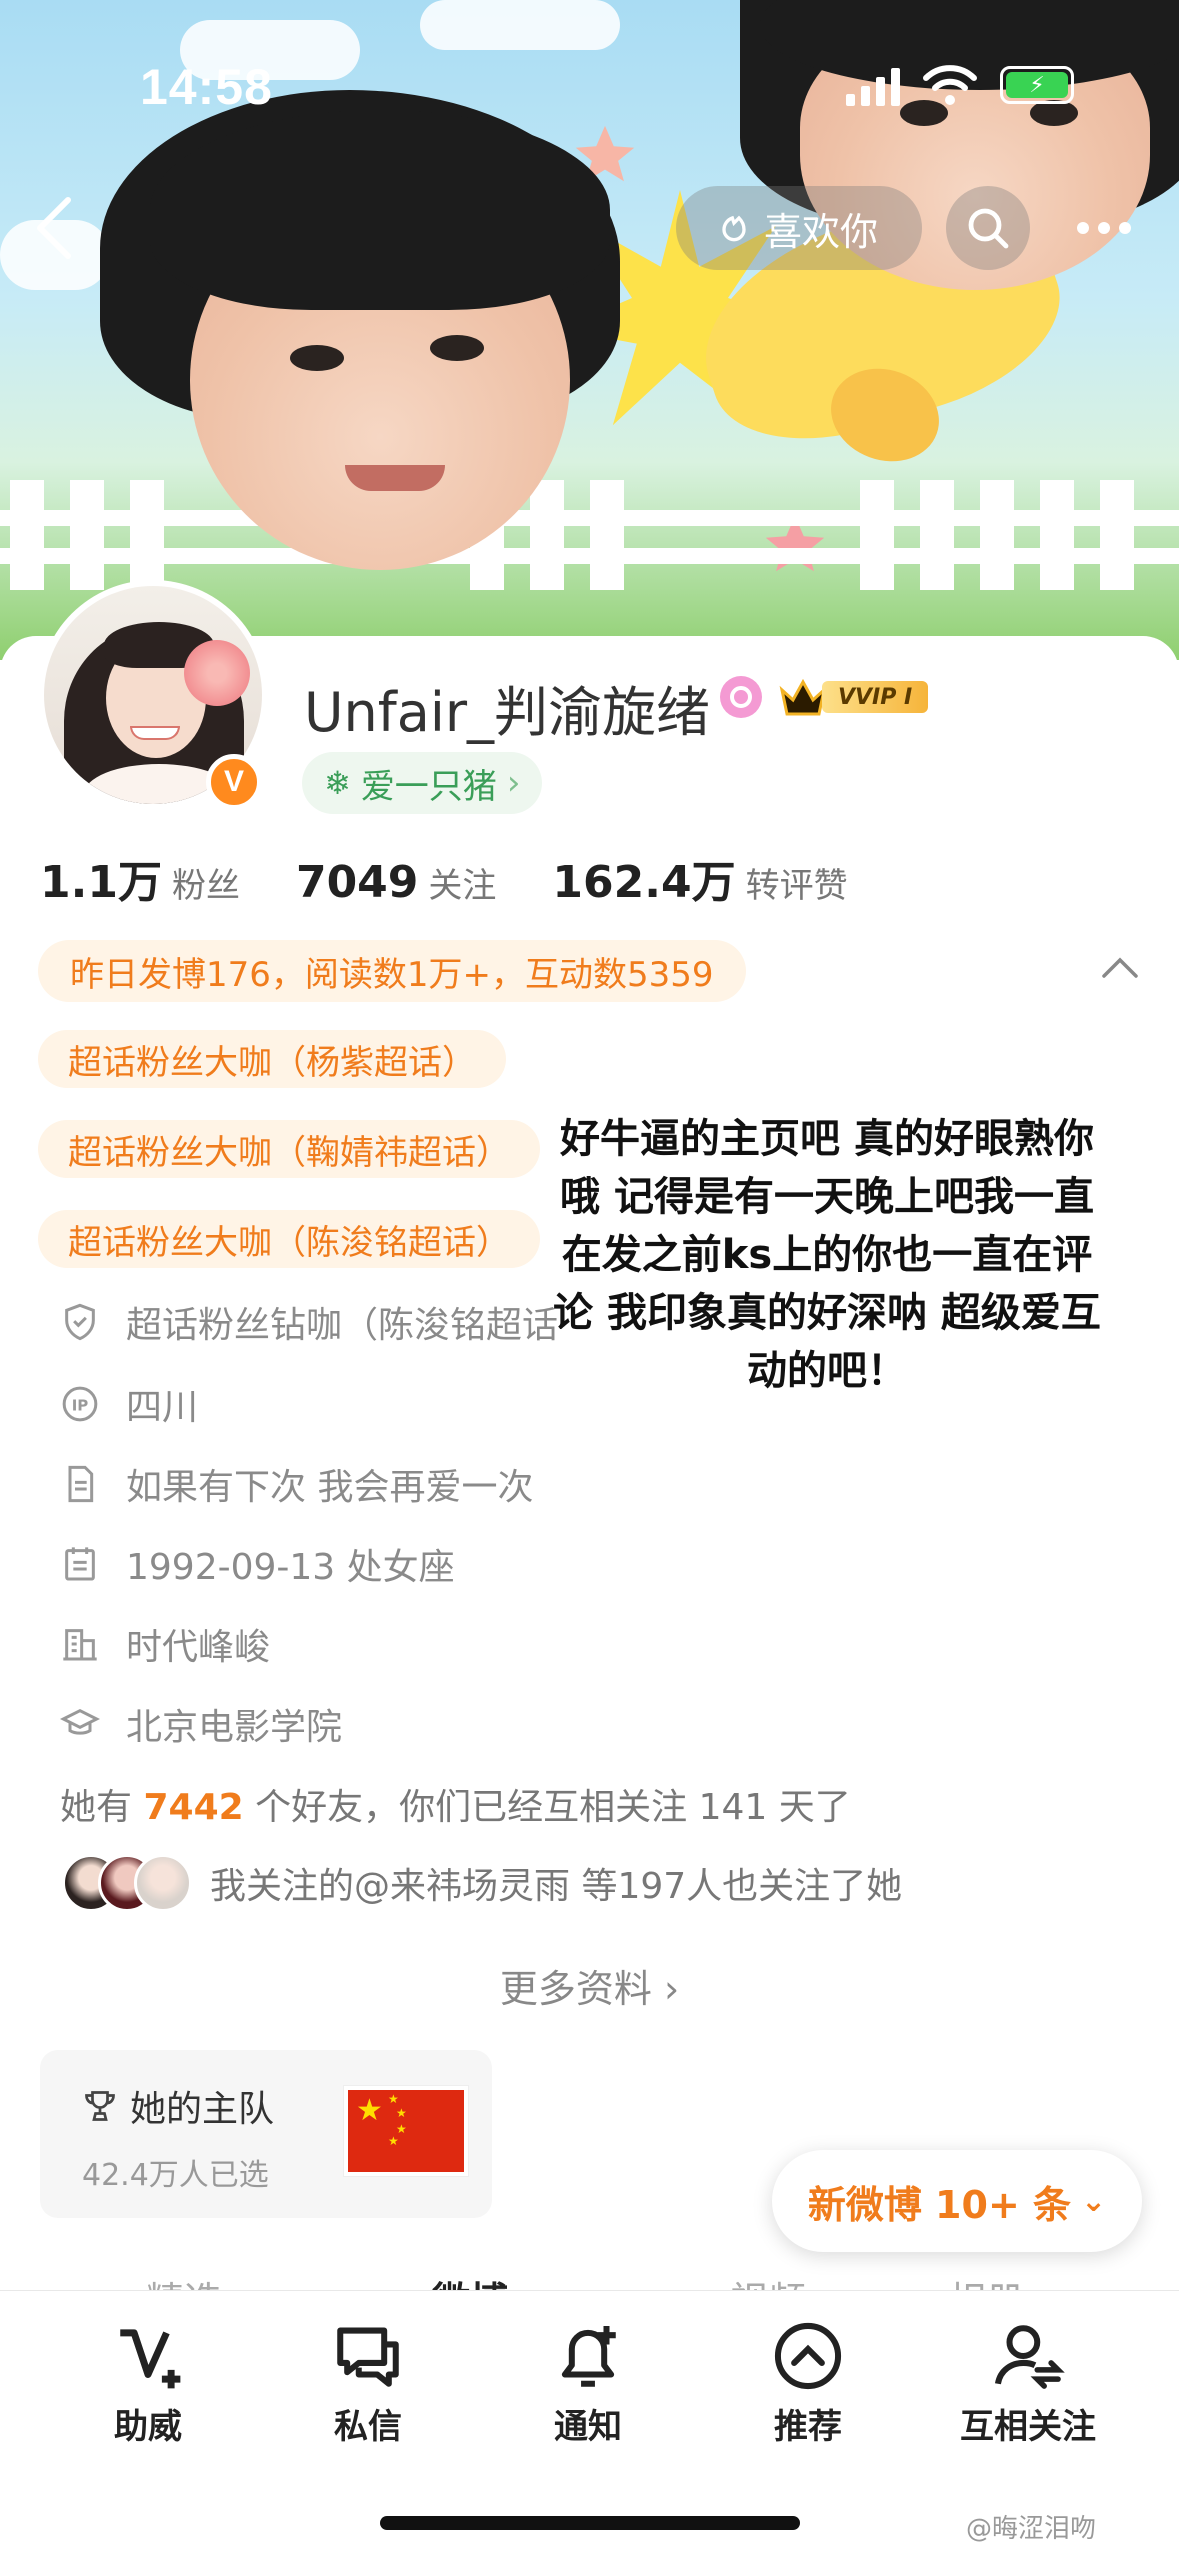 Image resolution: width=1179 pixels, height=2556 pixels. Describe the element at coordinates (337, 783) in the screenshot. I see `snowflake-icon: ❄` at that location.